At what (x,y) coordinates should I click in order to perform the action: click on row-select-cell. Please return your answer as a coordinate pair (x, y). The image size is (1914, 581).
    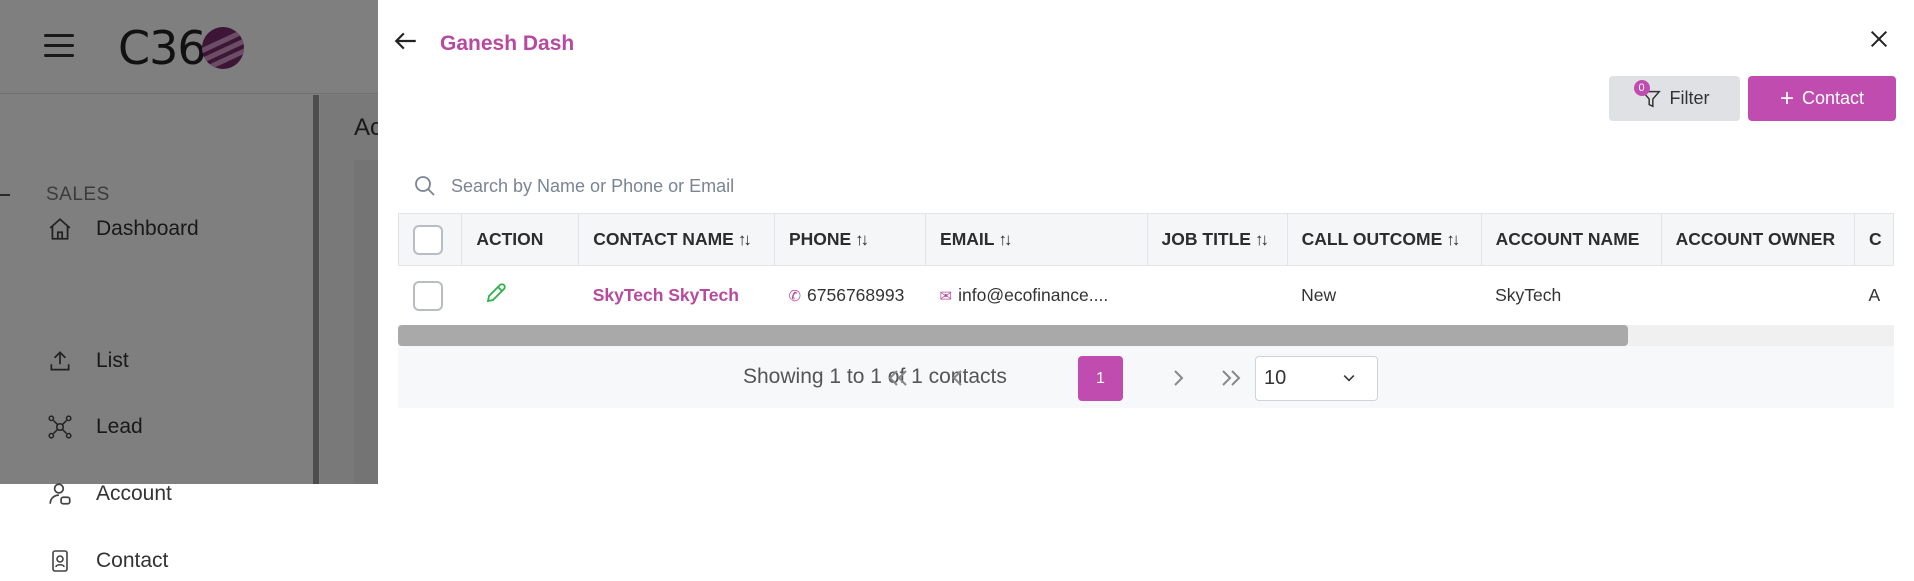
    Looking at the image, I should click on (430, 295).